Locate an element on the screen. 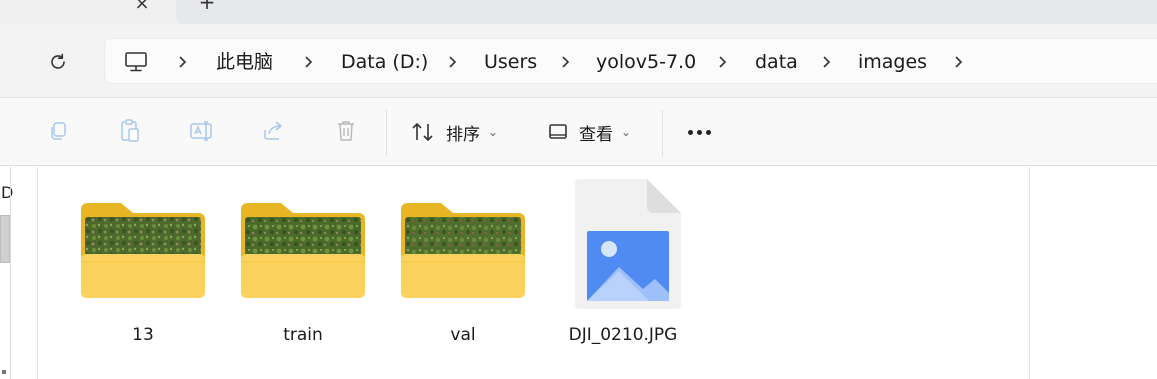 This screenshot has width=1157, height=379. copy-icon is located at coordinates (58, 131).